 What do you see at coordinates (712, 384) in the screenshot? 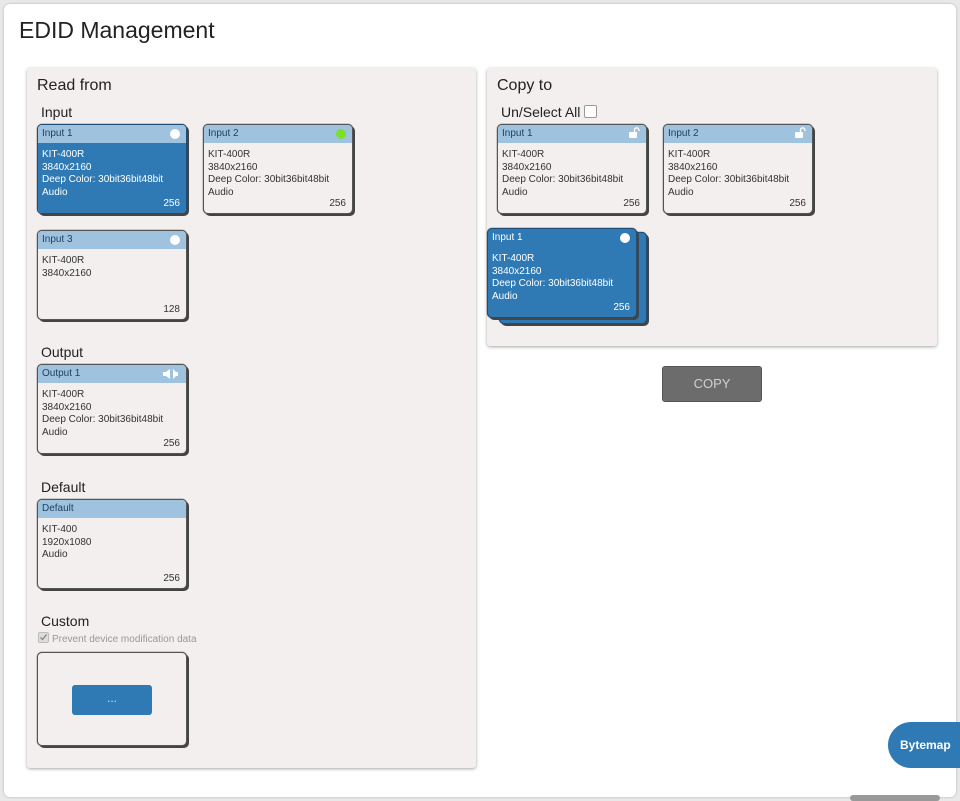
I see `copy-button: COPY` at bounding box center [712, 384].